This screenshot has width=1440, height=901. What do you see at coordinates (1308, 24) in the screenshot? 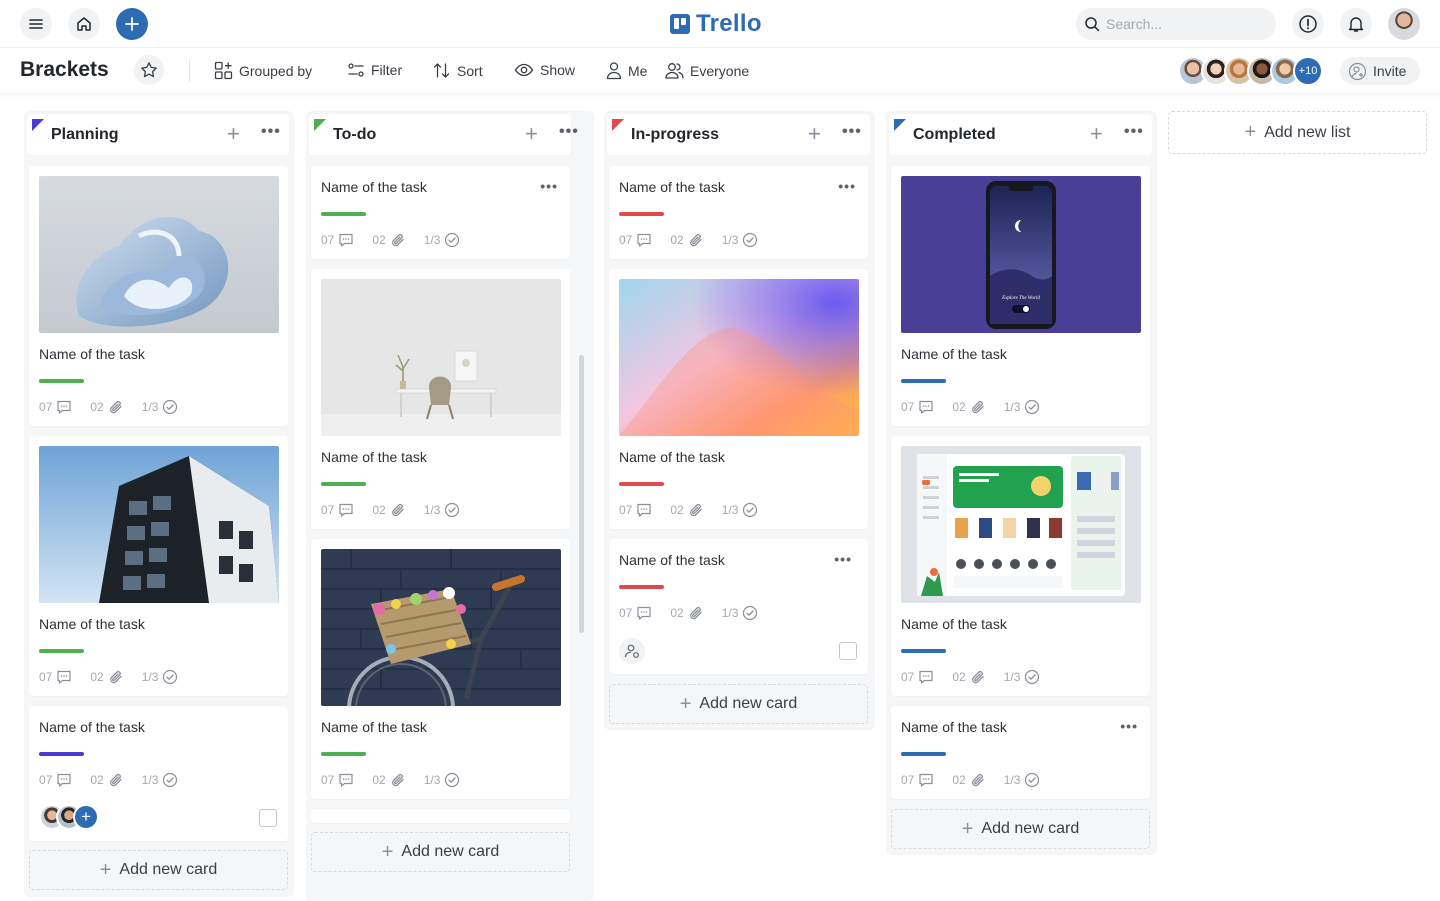
I see `info-button` at bounding box center [1308, 24].